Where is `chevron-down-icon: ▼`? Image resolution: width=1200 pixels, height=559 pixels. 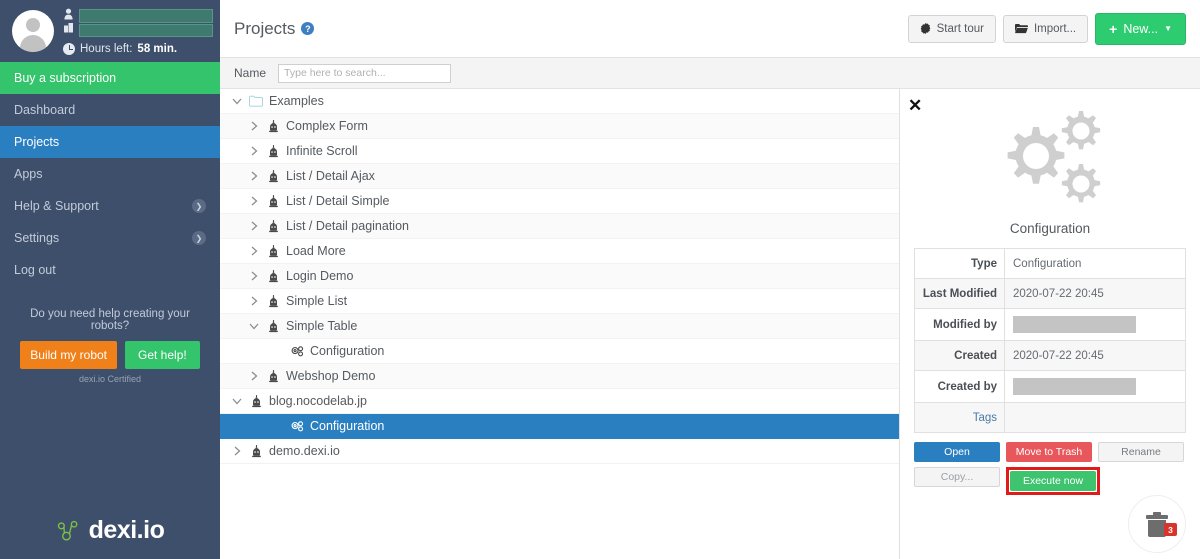
chevron-down-icon: ▼ is located at coordinates (1168, 28).